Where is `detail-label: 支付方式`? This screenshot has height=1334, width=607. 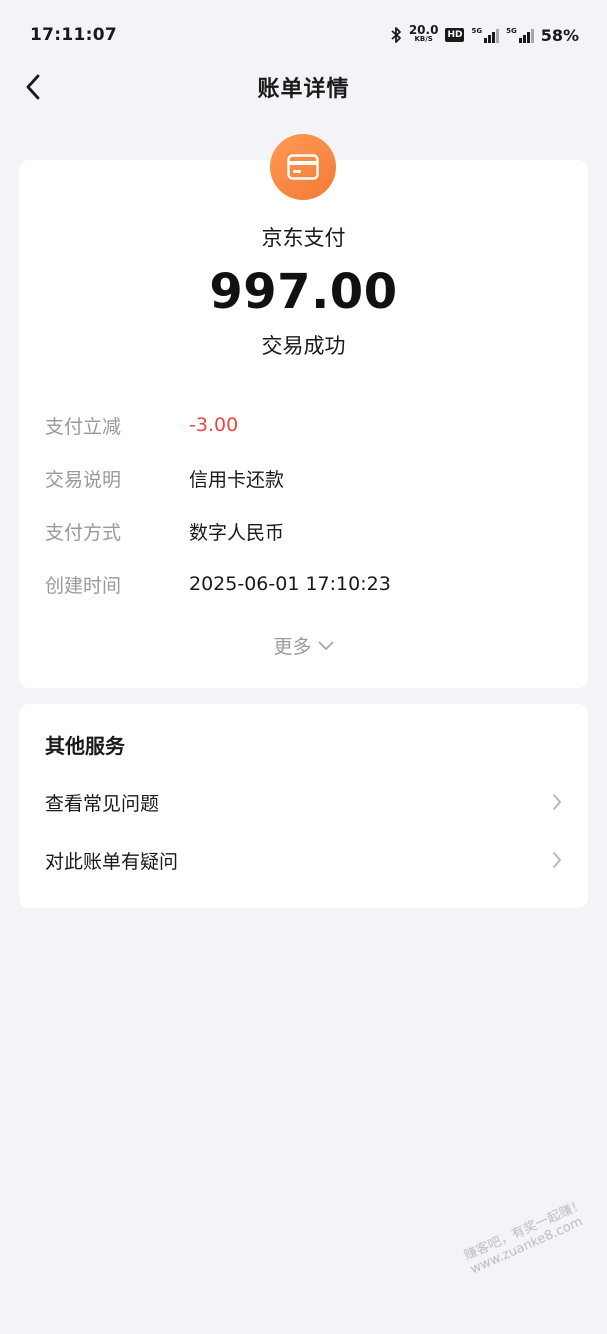 detail-label: 支付方式 is located at coordinates (83, 532).